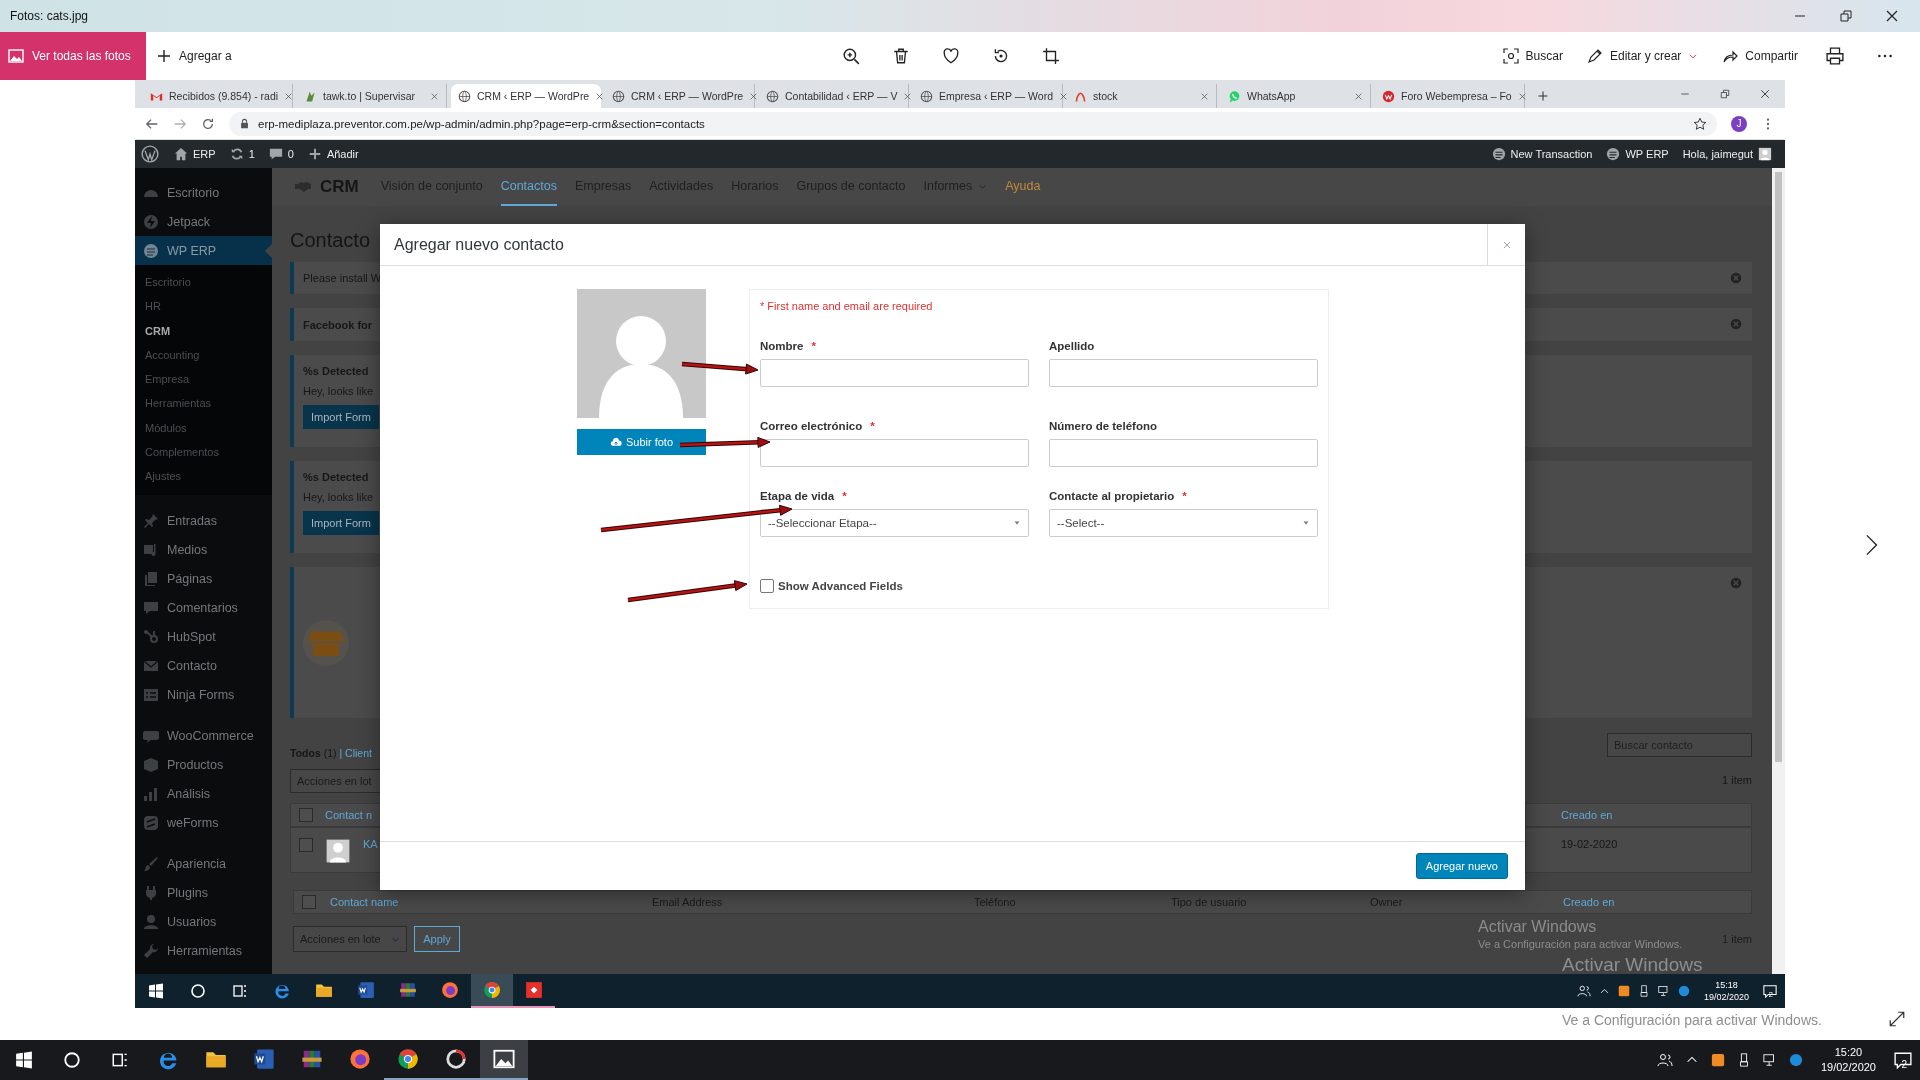 The width and height of the screenshot is (1920, 1080). I want to click on submenu-item: Ajustes, so click(203, 476).